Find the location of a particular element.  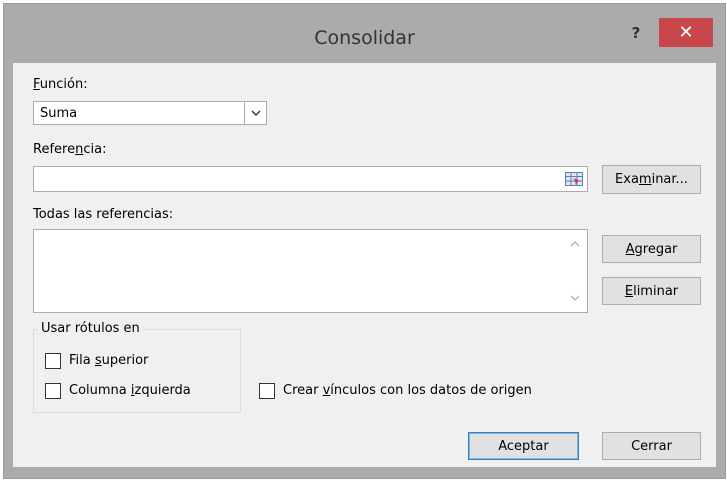

title-bar: Consolidar ? ✕ is located at coordinates (364, 35).